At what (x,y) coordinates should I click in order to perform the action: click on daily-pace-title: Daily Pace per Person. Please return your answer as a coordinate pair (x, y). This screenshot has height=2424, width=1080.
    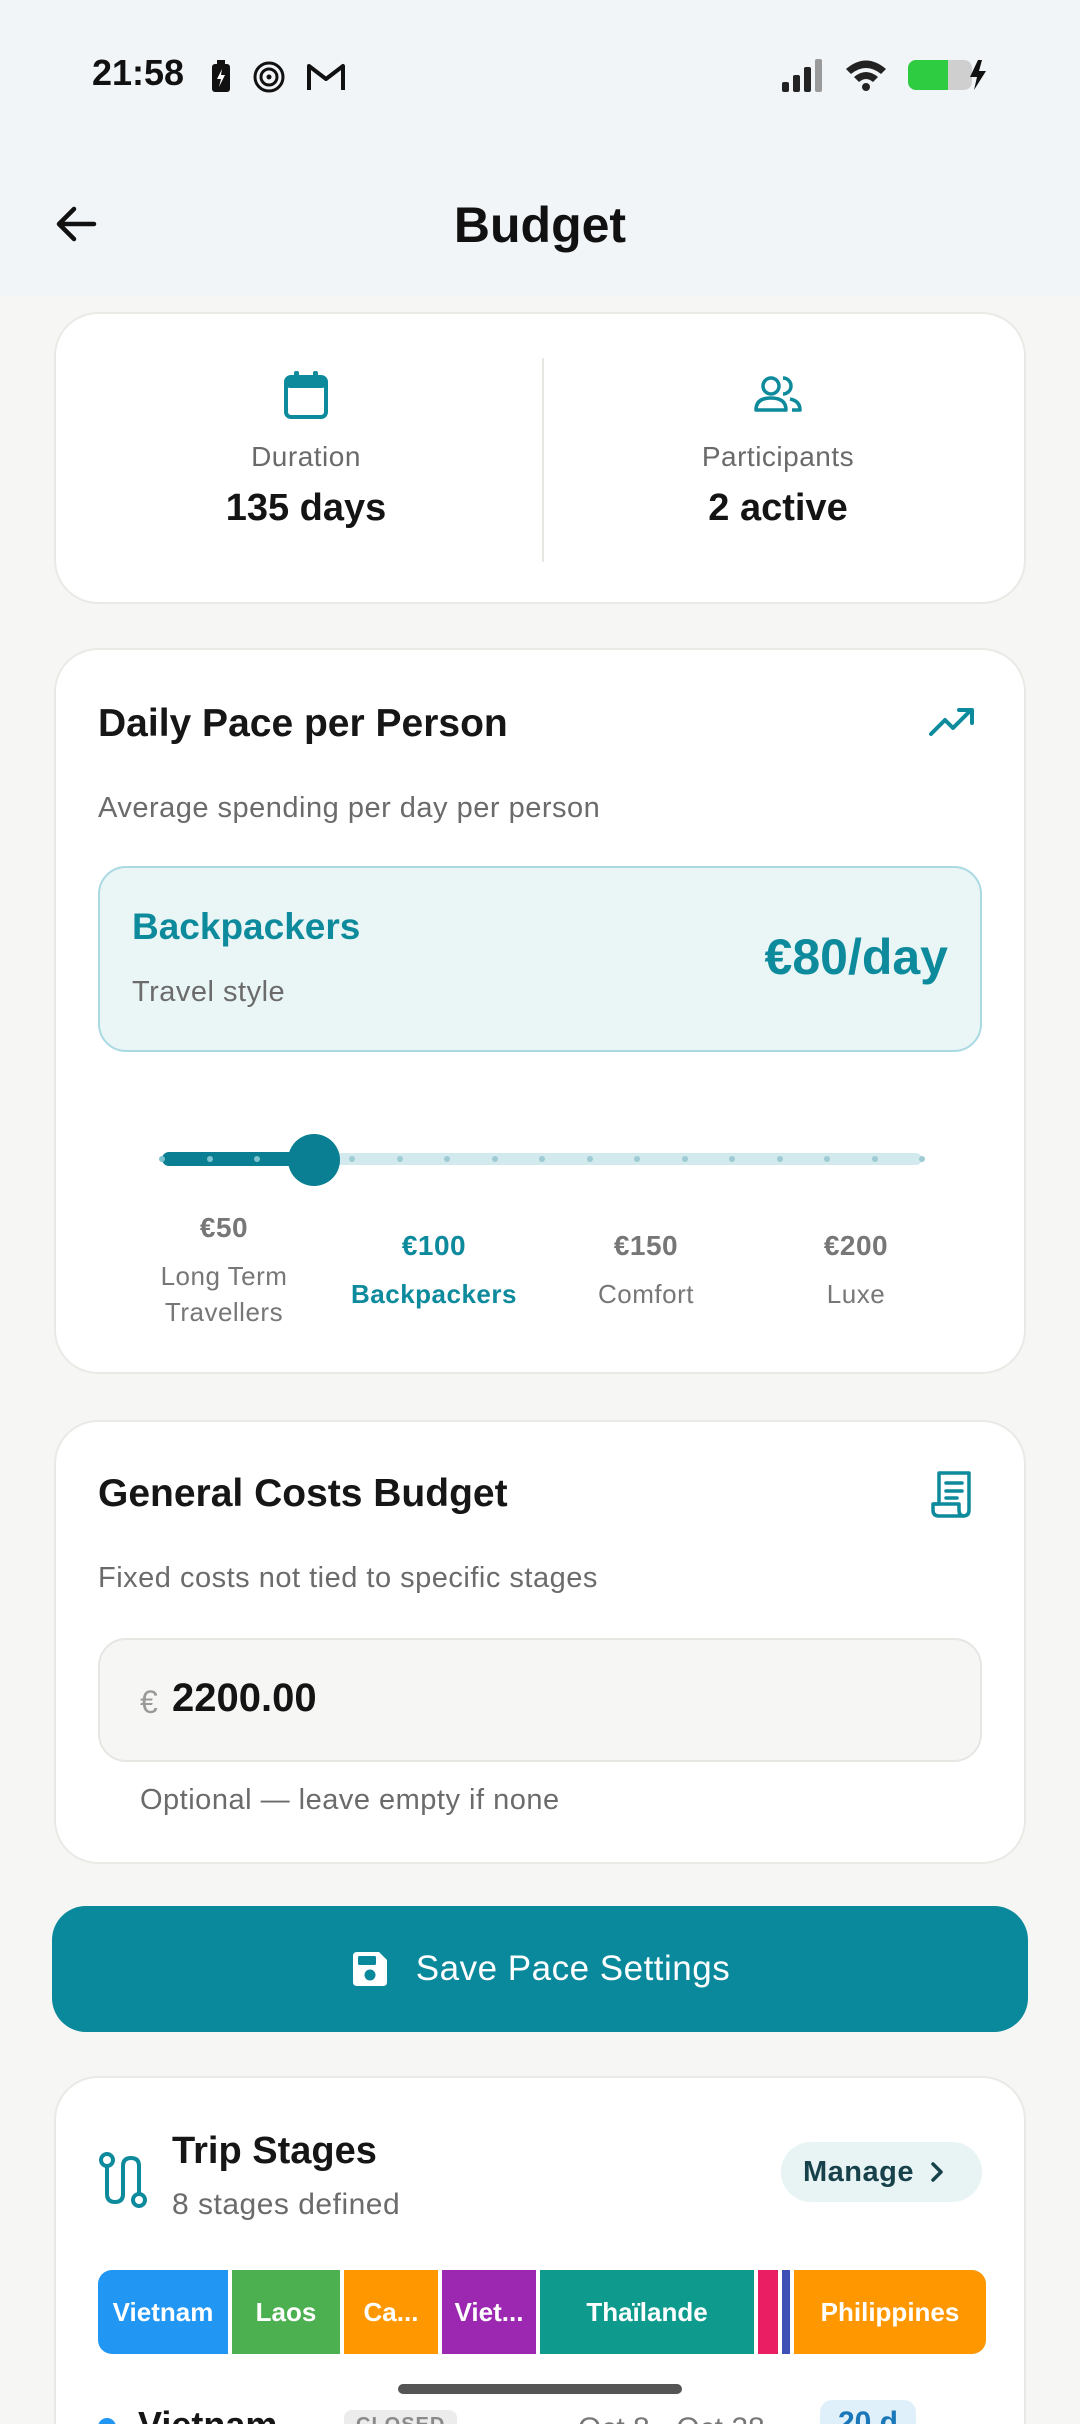
    Looking at the image, I should click on (303, 723).